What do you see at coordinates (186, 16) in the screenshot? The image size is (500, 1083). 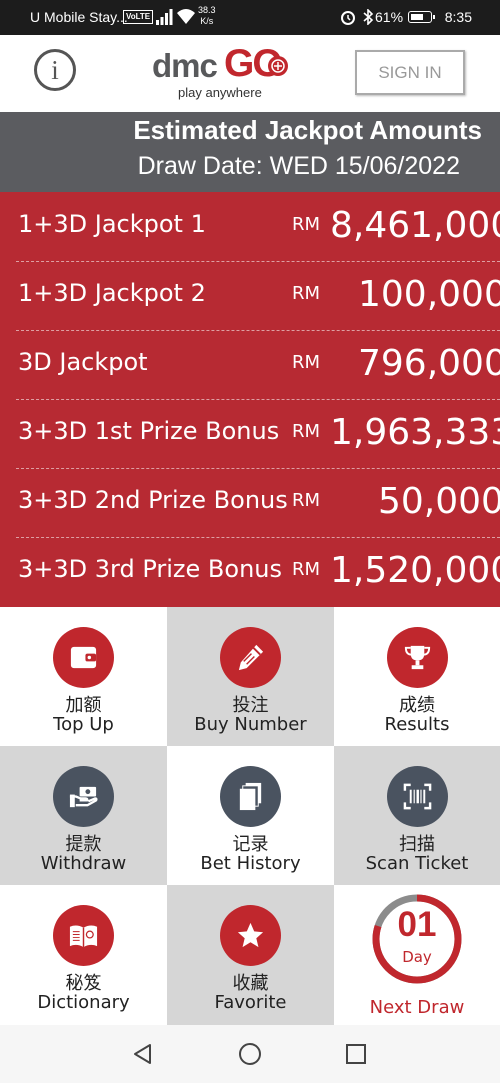 I see `wifi-icon` at bounding box center [186, 16].